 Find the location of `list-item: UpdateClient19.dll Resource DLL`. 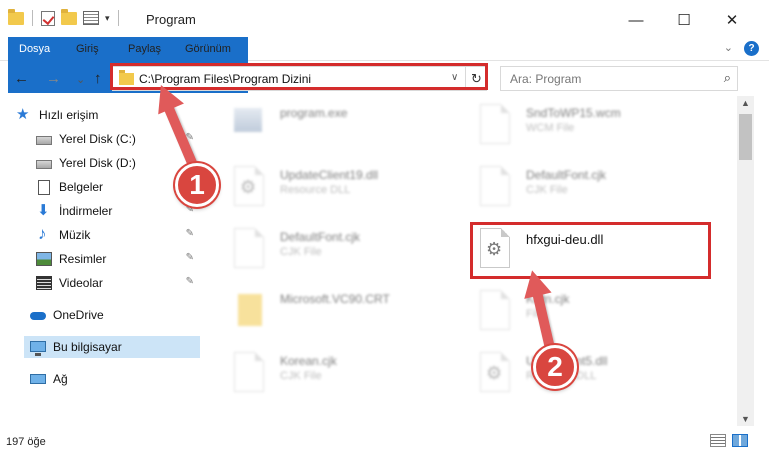

list-item: UpdateClient19.dll Resource DLL is located at coordinates (348, 188).